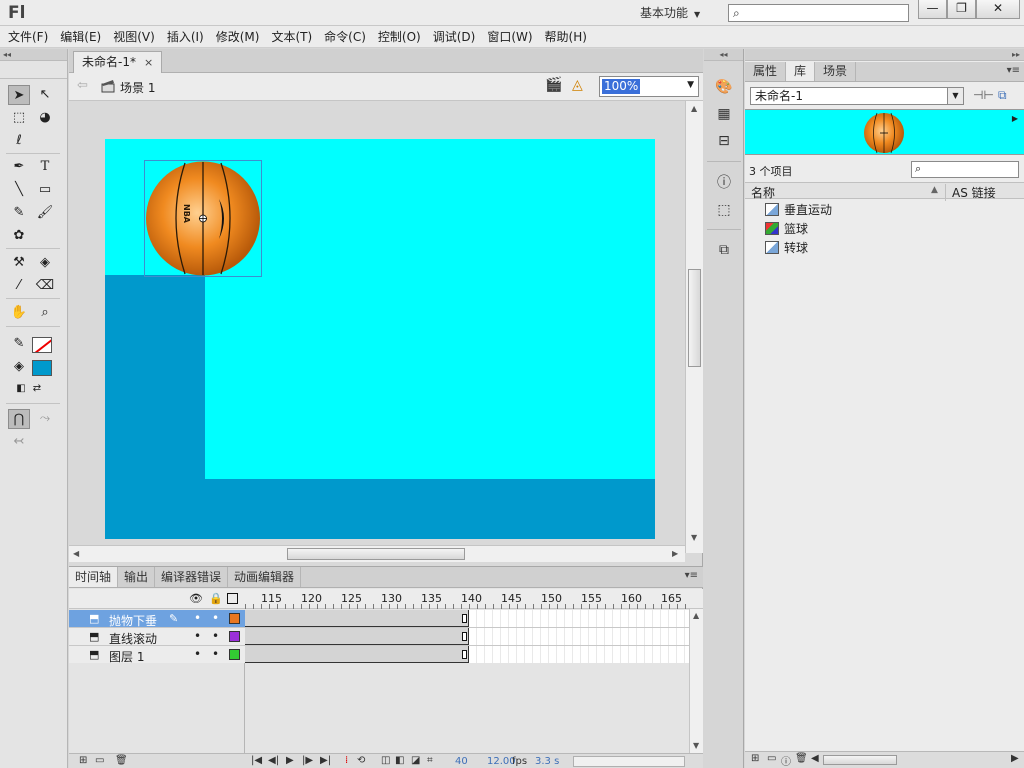 This screenshot has height=768, width=1024. Describe the element at coordinates (345, 37) in the screenshot. I see `menu-commands: 命令(C)` at that location.